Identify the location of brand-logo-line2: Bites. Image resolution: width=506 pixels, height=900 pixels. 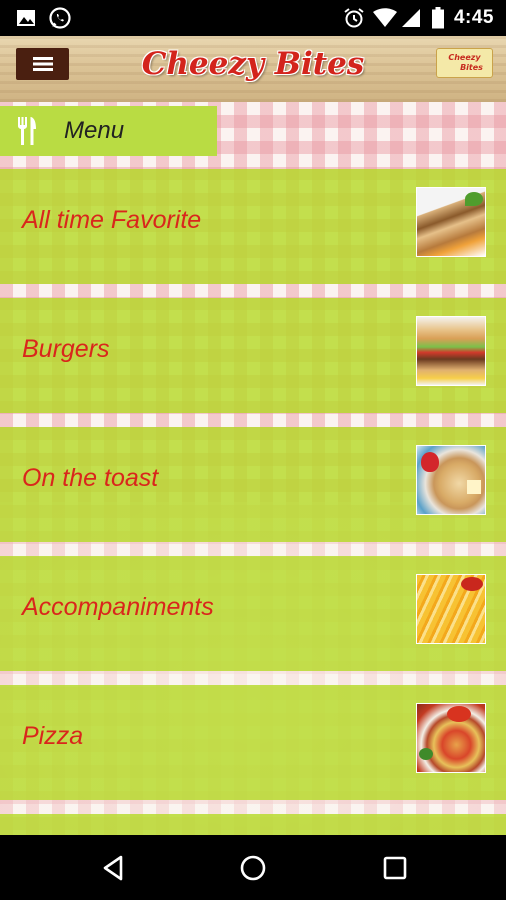
(471, 67).